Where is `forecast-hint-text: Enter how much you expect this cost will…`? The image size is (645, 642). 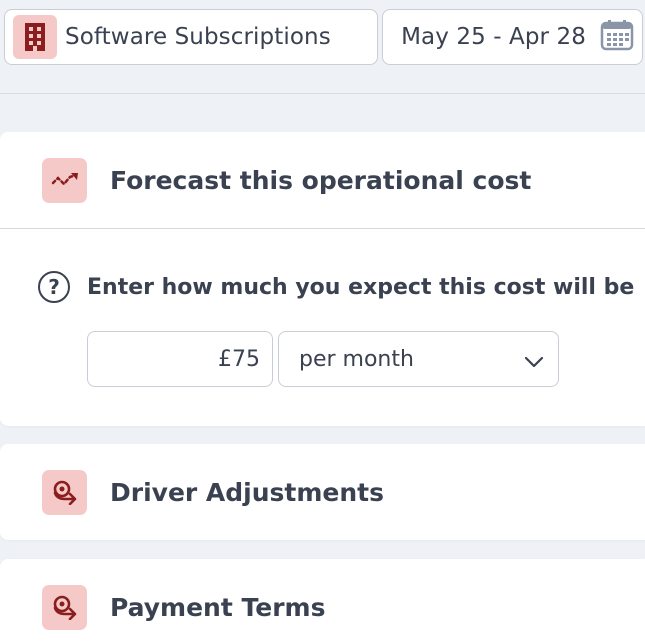
forecast-hint-text: Enter how much you expect this cost will… is located at coordinates (361, 287).